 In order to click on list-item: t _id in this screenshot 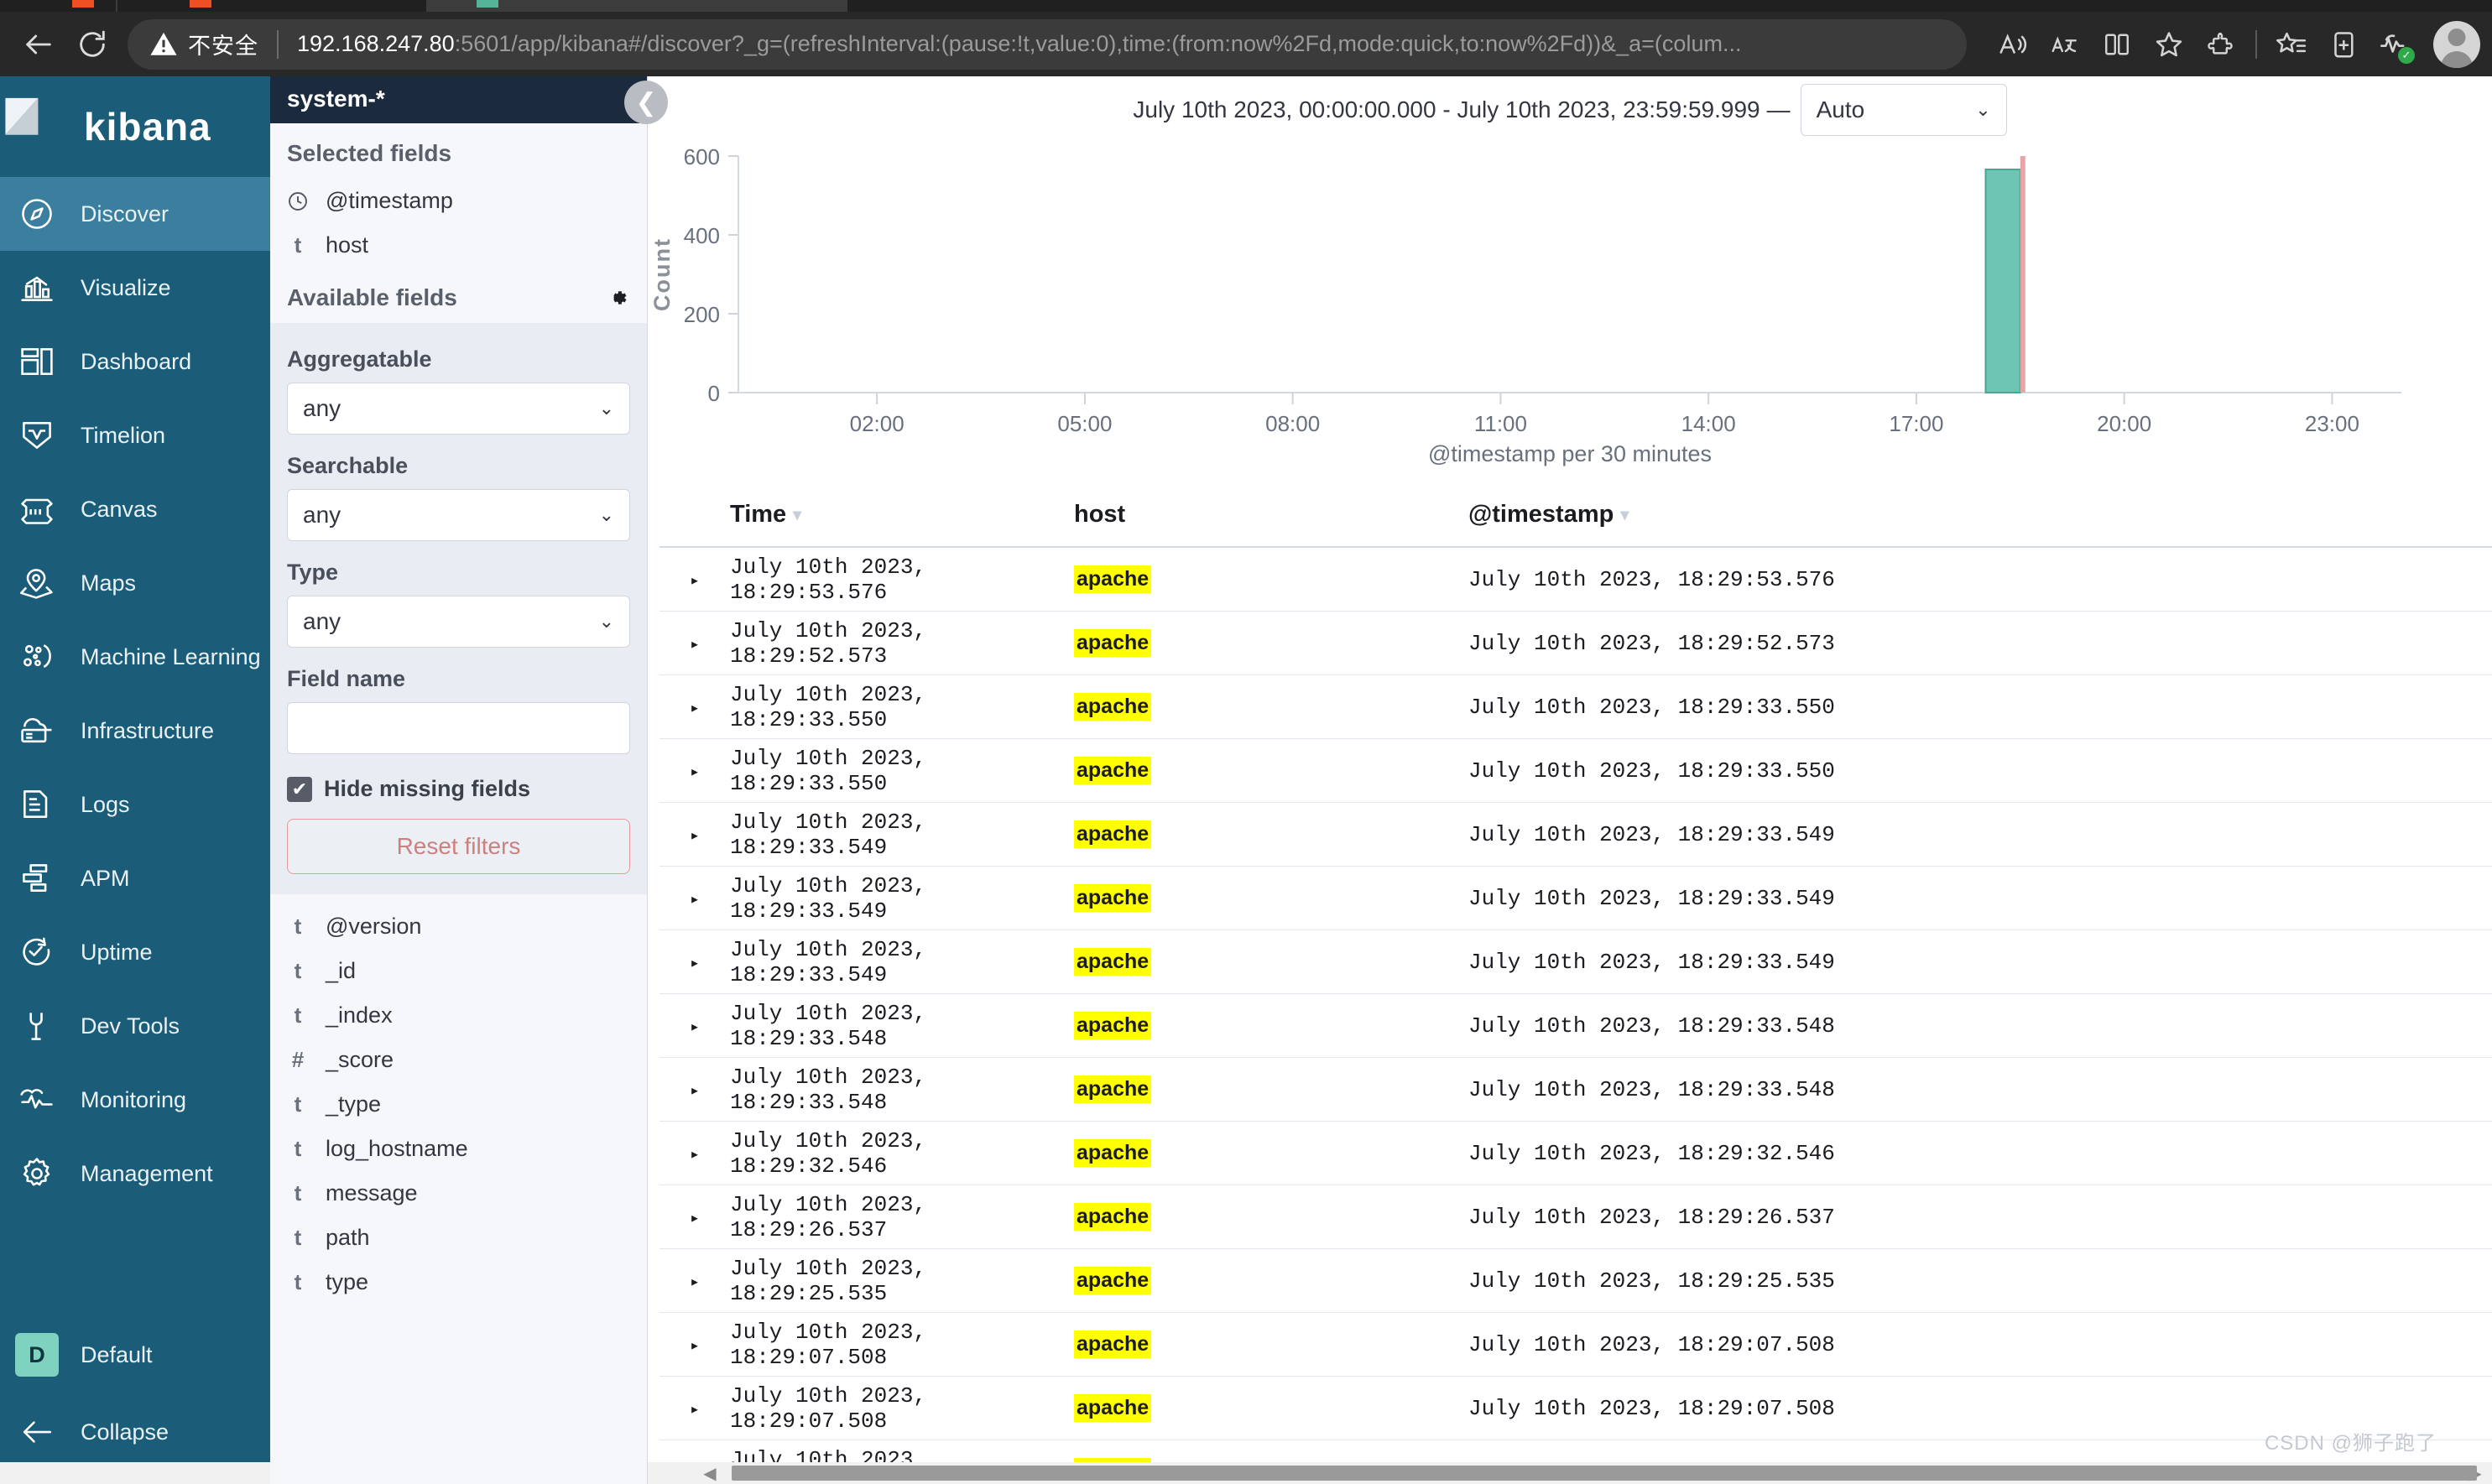, I will do `click(459, 971)`.